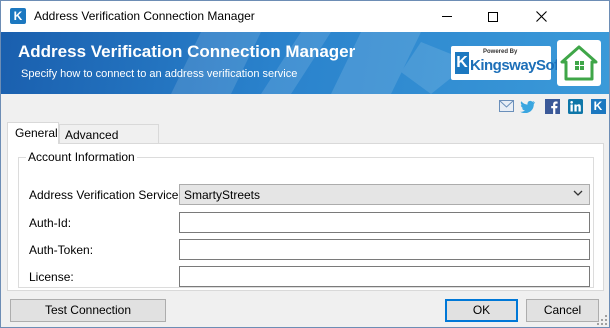 The width and height of the screenshot is (610, 328). I want to click on auth-id-input, so click(384, 222).